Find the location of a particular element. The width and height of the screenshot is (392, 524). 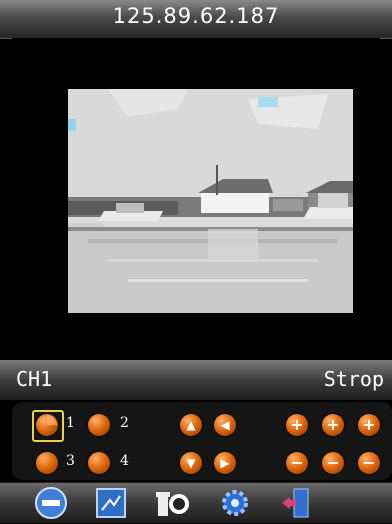

ptz-right-button: ▶ is located at coordinates (225, 463).